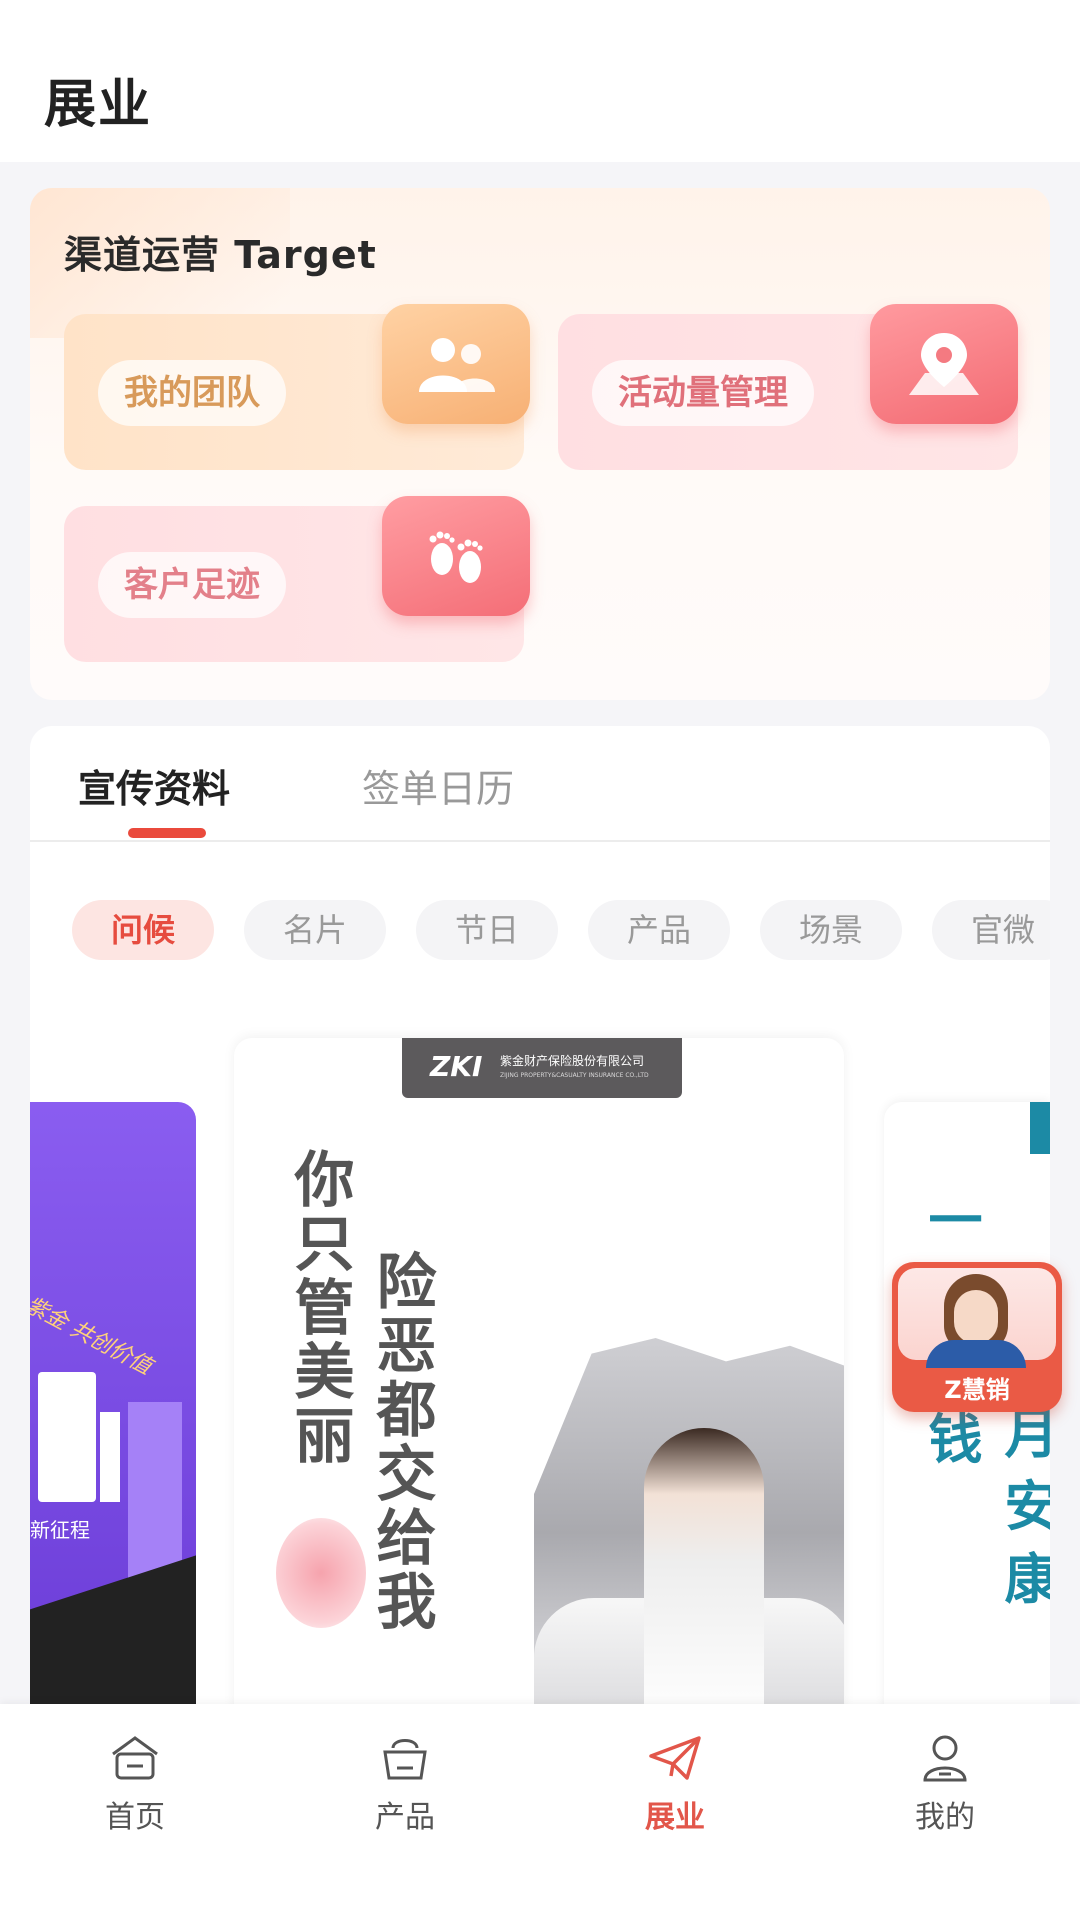 The width and height of the screenshot is (1080, 1920). I want to click on my-team-tile: 我的团队, so click(297, 387).